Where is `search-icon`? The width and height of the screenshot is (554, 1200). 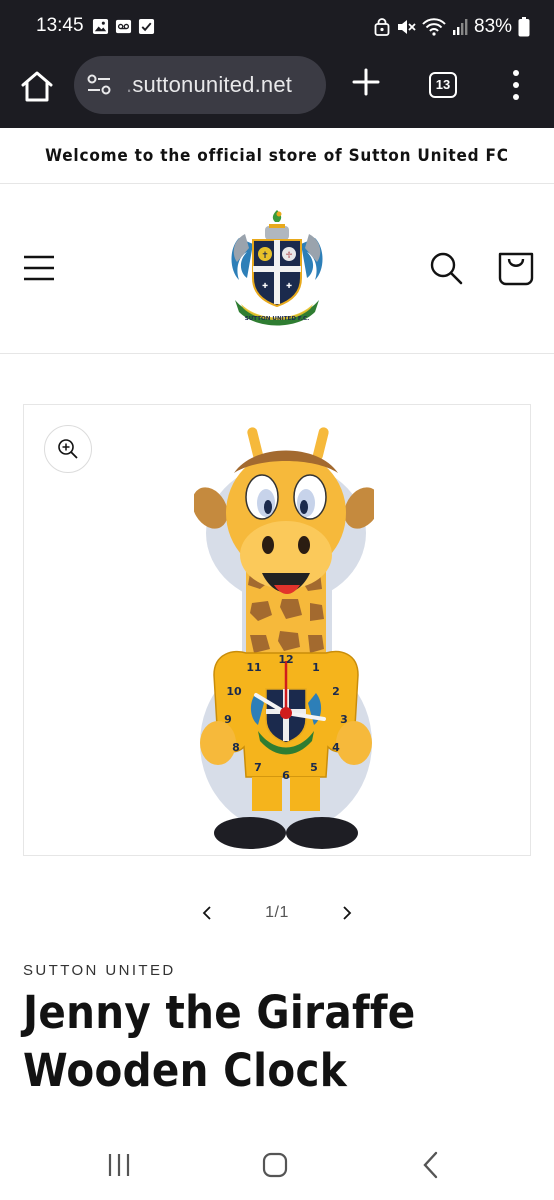
search-icon is located at coordinates (446, 268).